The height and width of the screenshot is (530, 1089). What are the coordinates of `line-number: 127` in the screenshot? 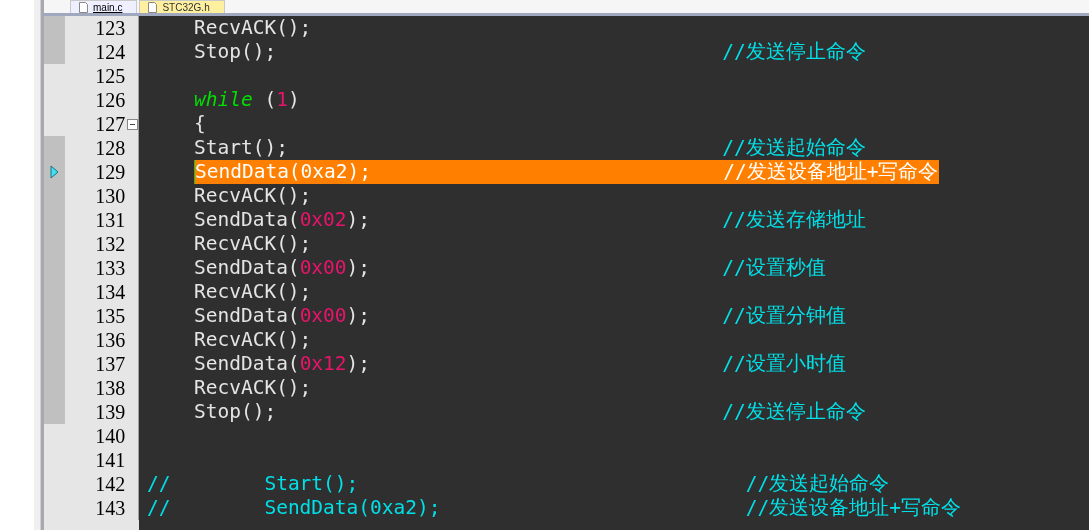 It's located at (110, 124).